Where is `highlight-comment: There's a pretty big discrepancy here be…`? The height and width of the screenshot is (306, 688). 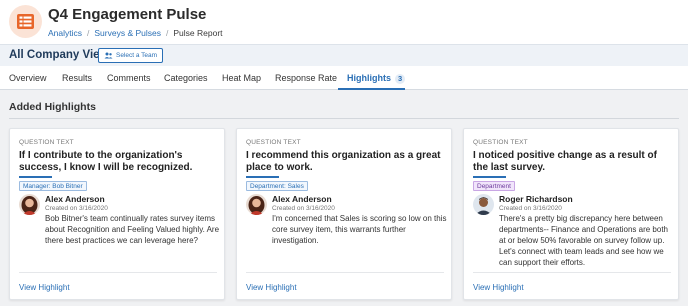
highlight-comment: There's a pretty big discrepancy here be… is located at coordinates (583, 240).